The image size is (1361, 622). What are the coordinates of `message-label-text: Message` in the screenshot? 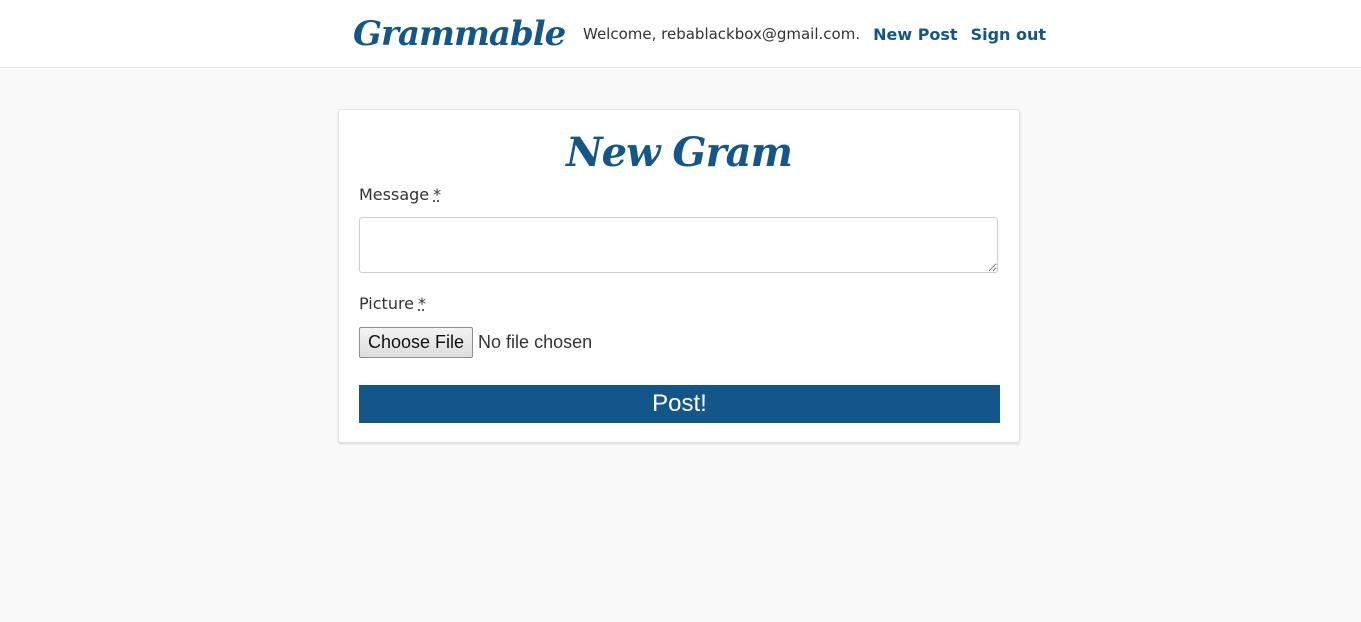 It's located at (394, 194).